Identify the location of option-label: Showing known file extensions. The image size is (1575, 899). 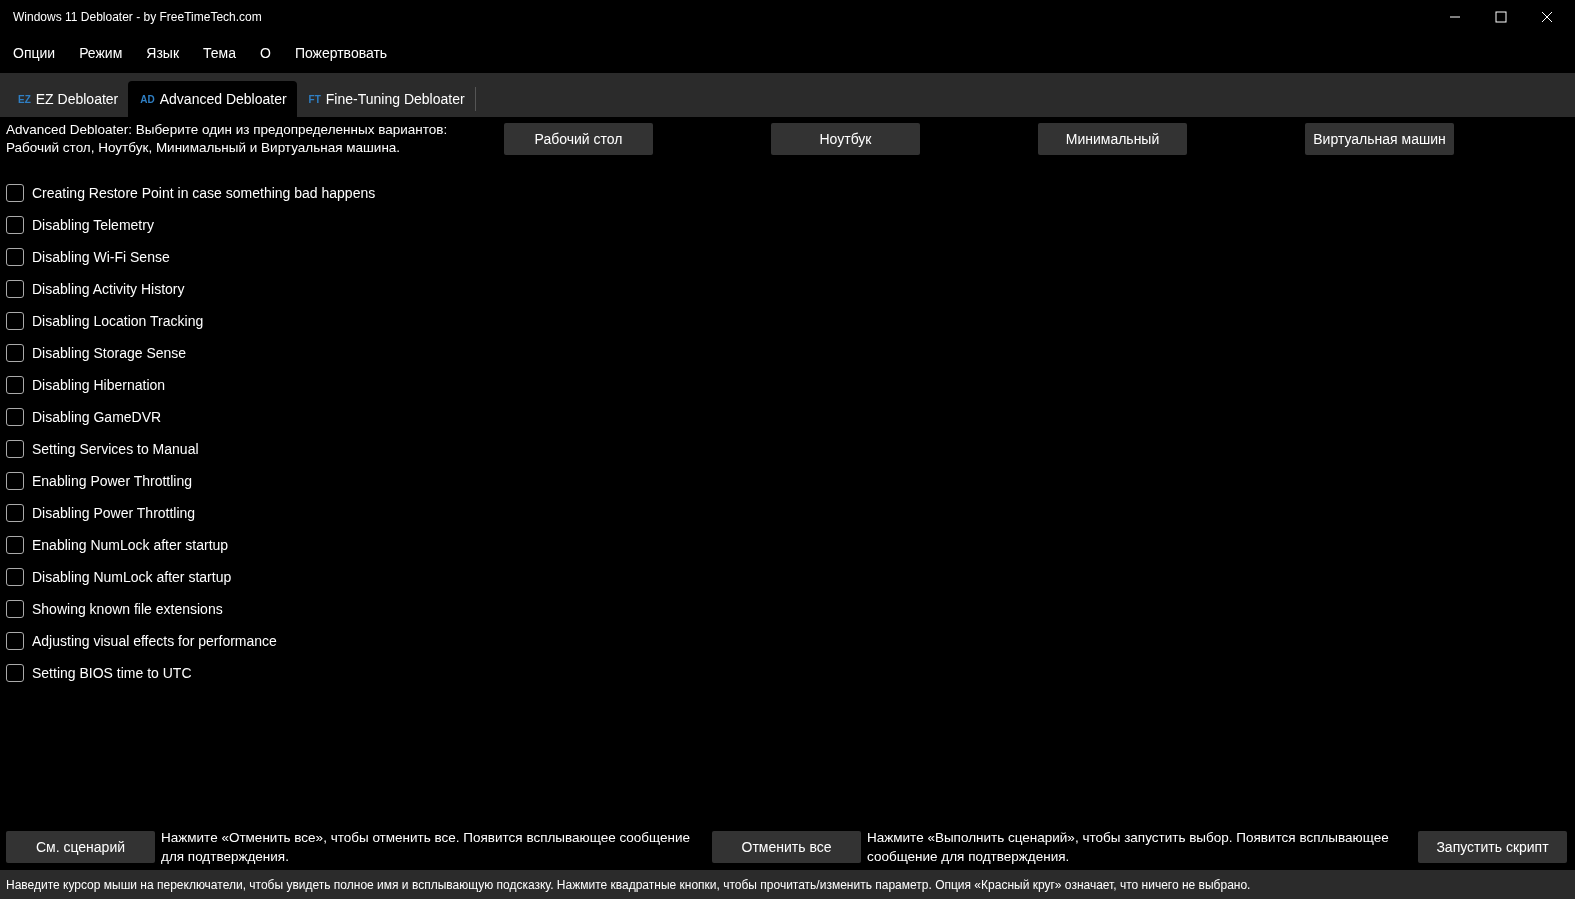
(127, 609).